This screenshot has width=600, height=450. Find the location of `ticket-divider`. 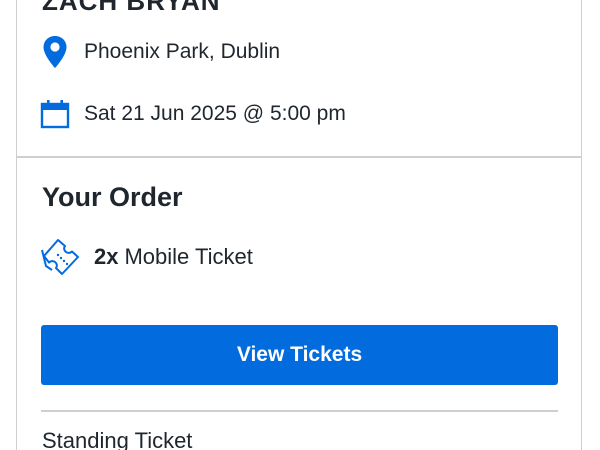

ticket-divider is located at coordinates (299, 411).